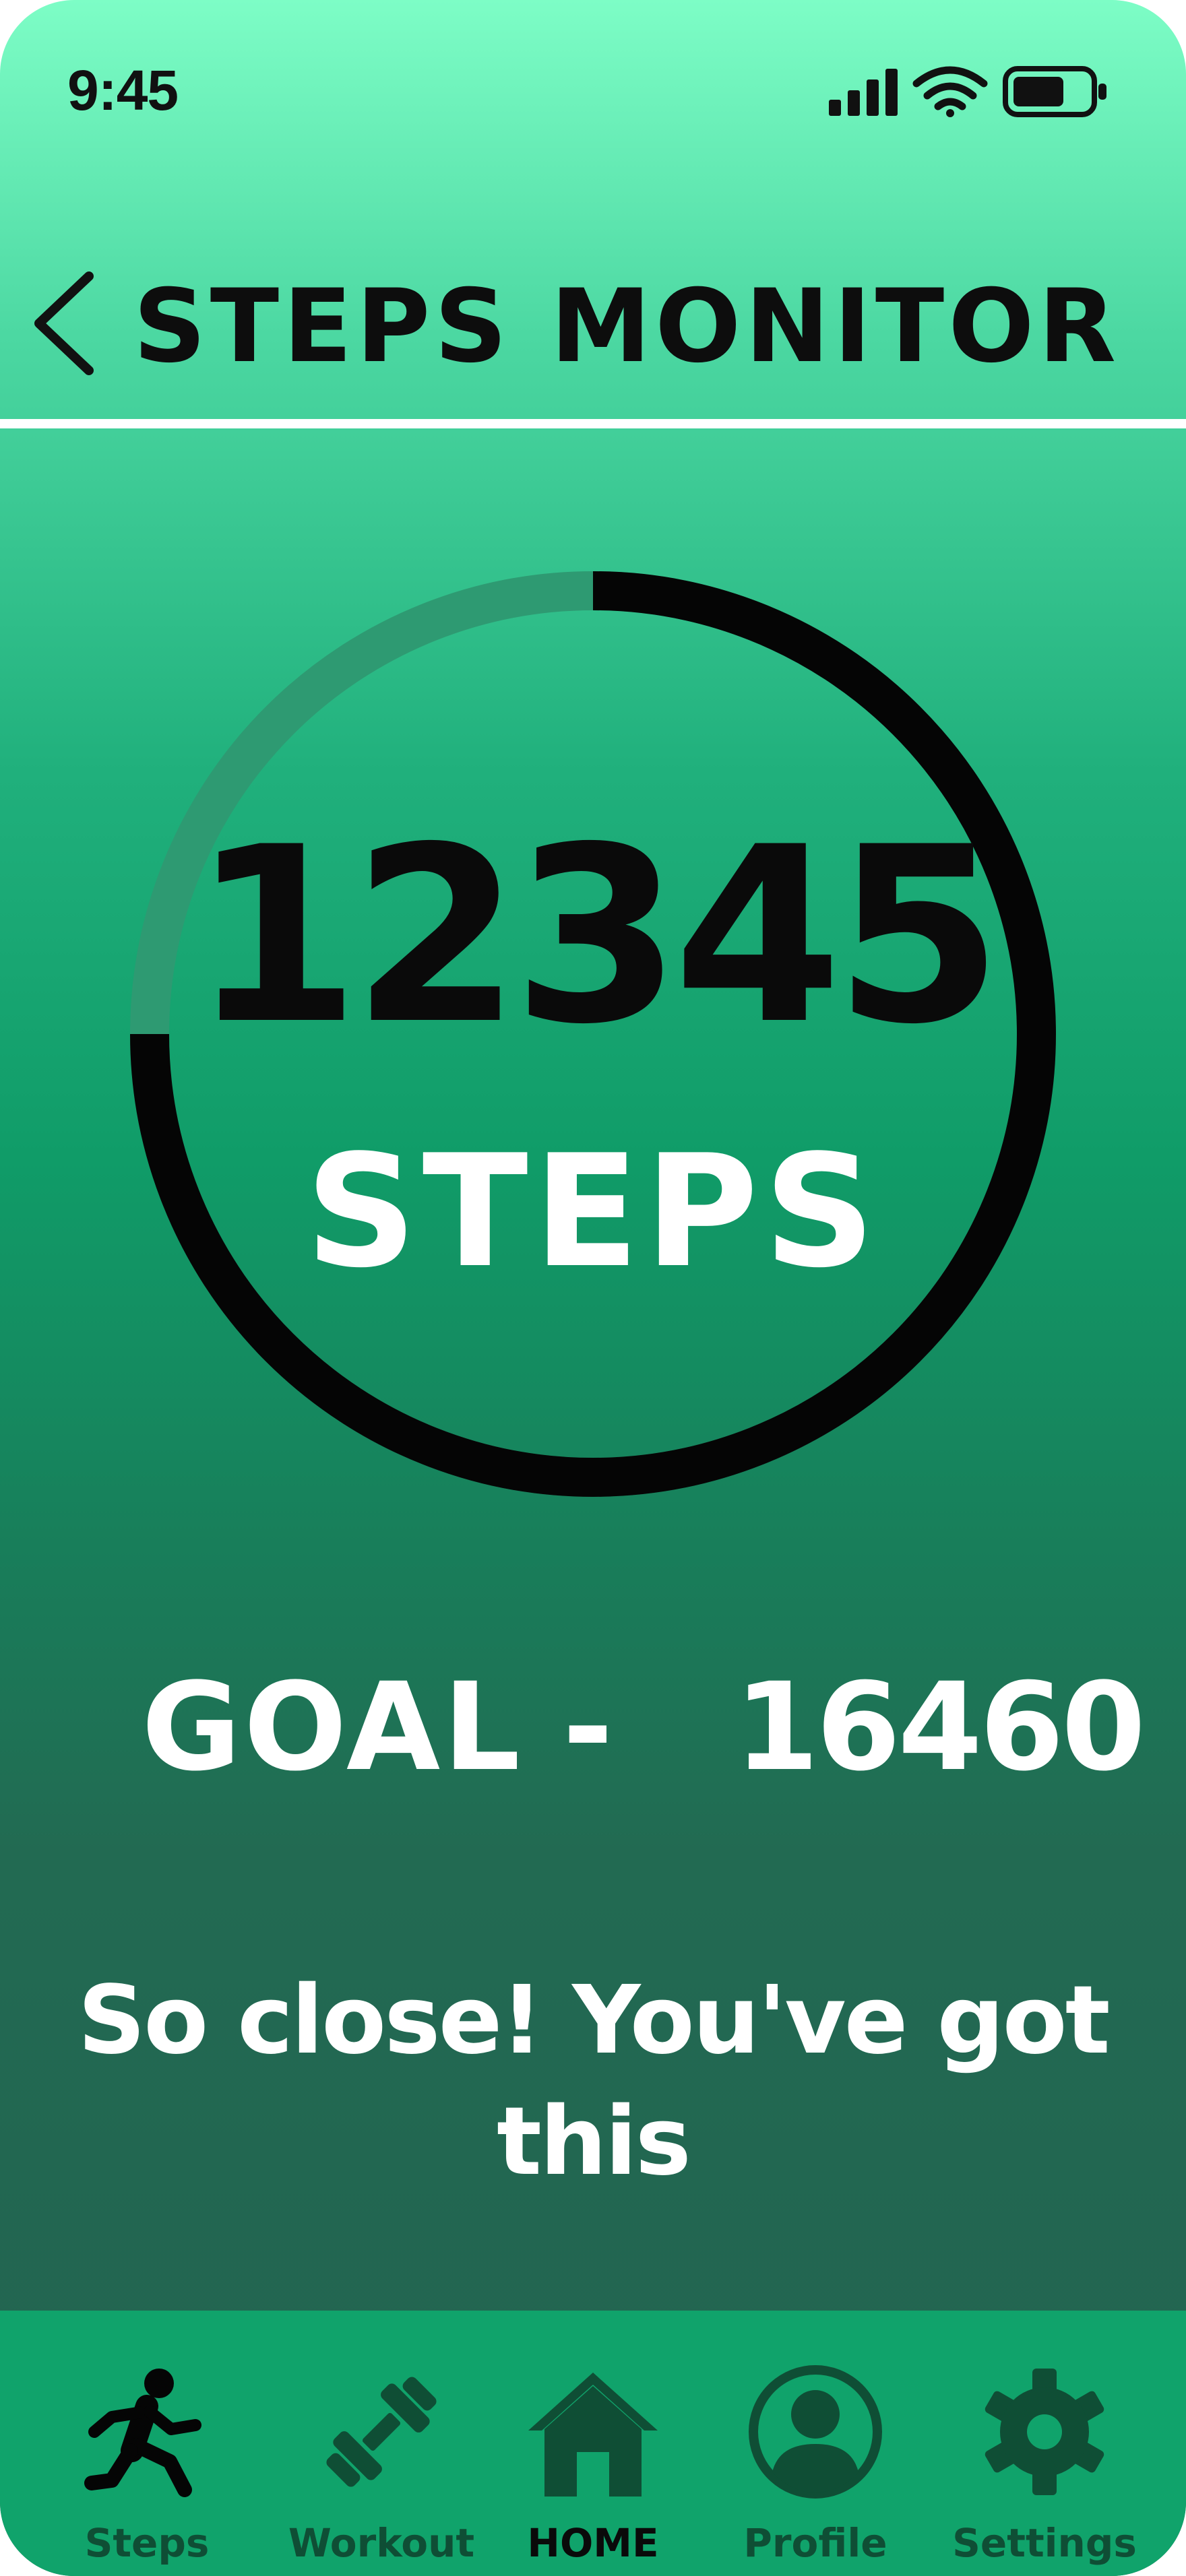  What do you see at coordinates (381, 2432) in the screenshot?
I see `dumbbell-icon` at bounding box center [381, 2432].